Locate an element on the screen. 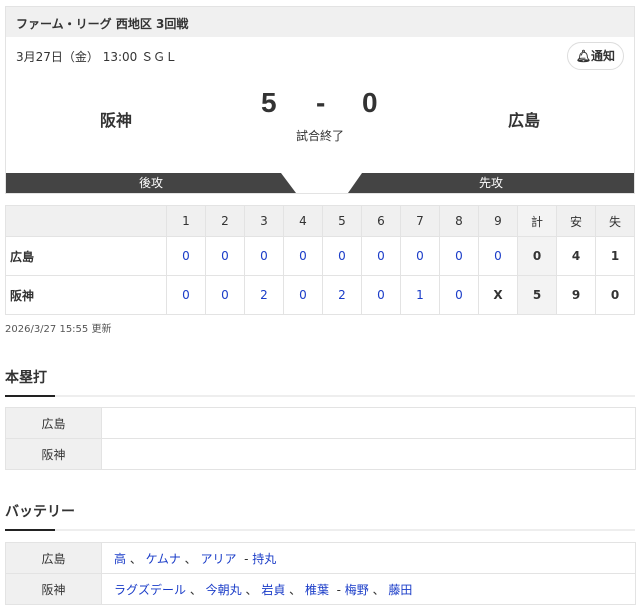 This screenshot has width=640, height=615. inning-header: 8 is located at coordinates (459, 221).